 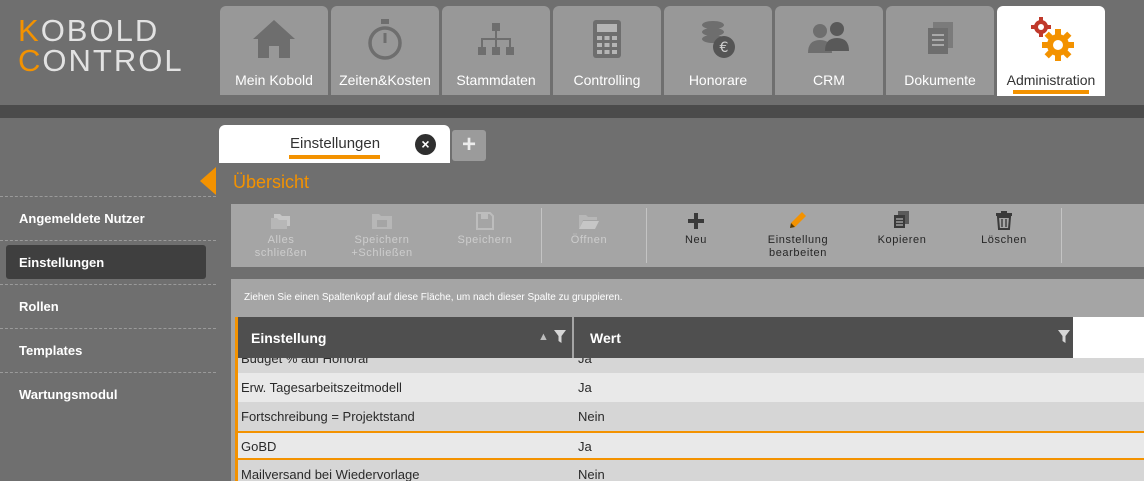 I want to click on trash-icon, so click(x=1004, y=218).